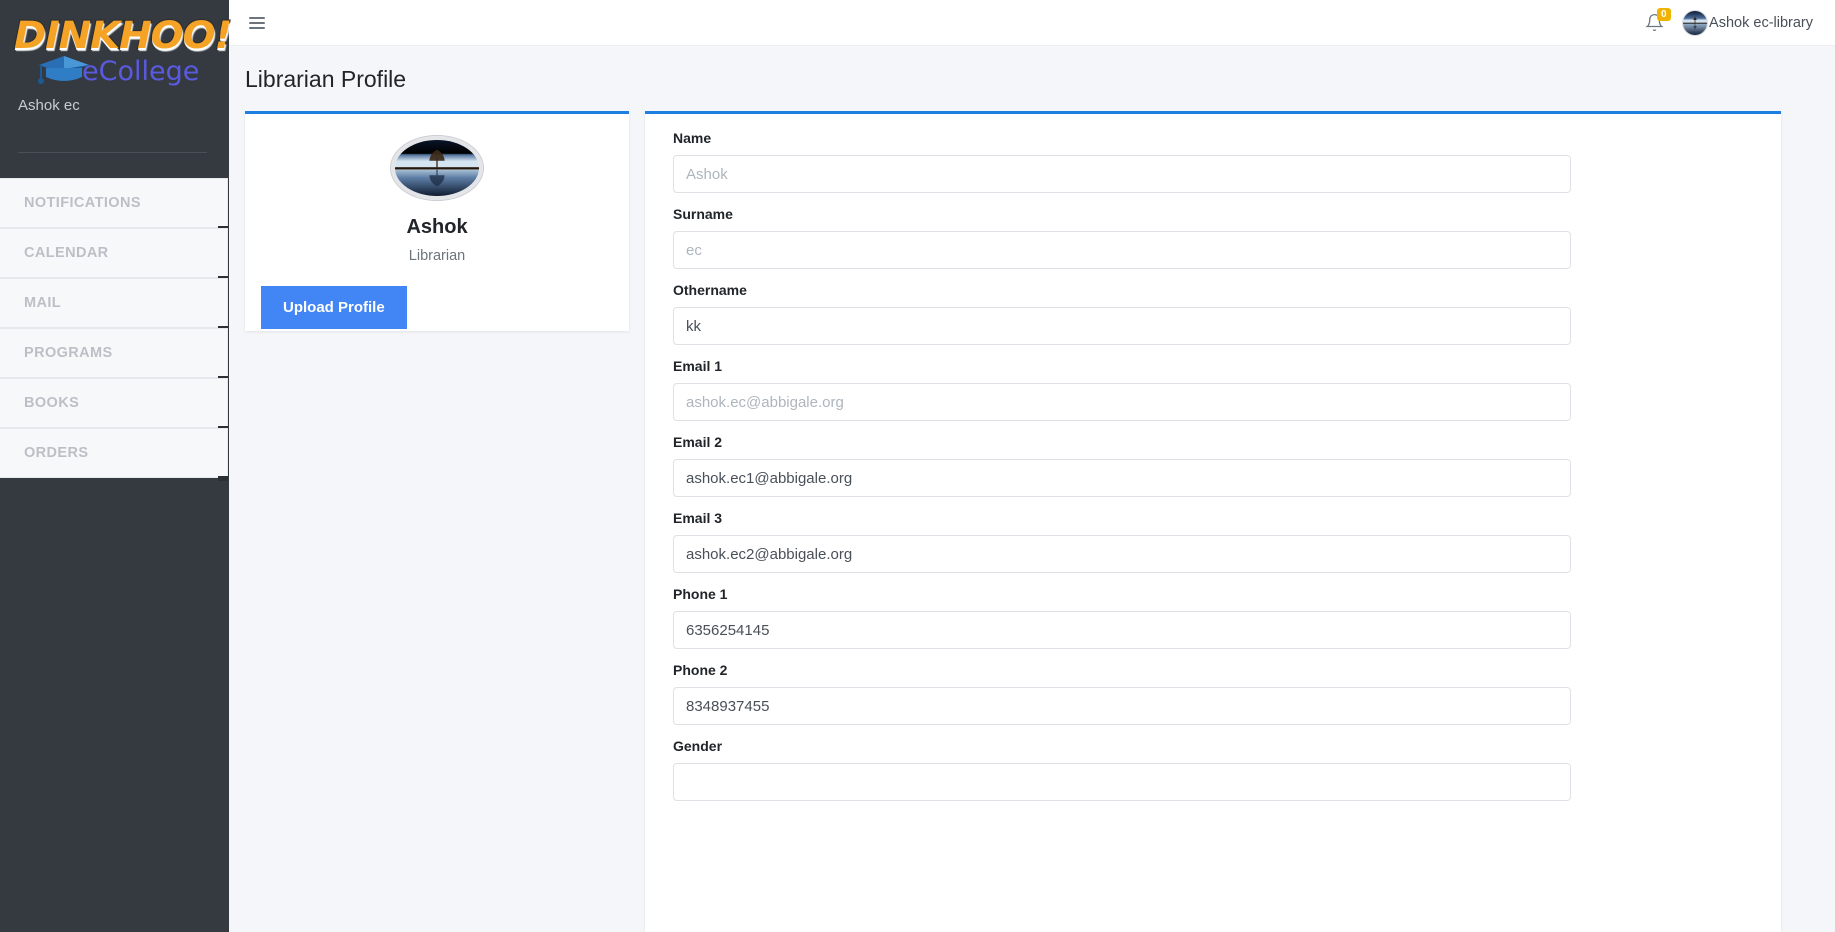  I want to click on user-menu: Ashok ec-library, so click(1747, 22).